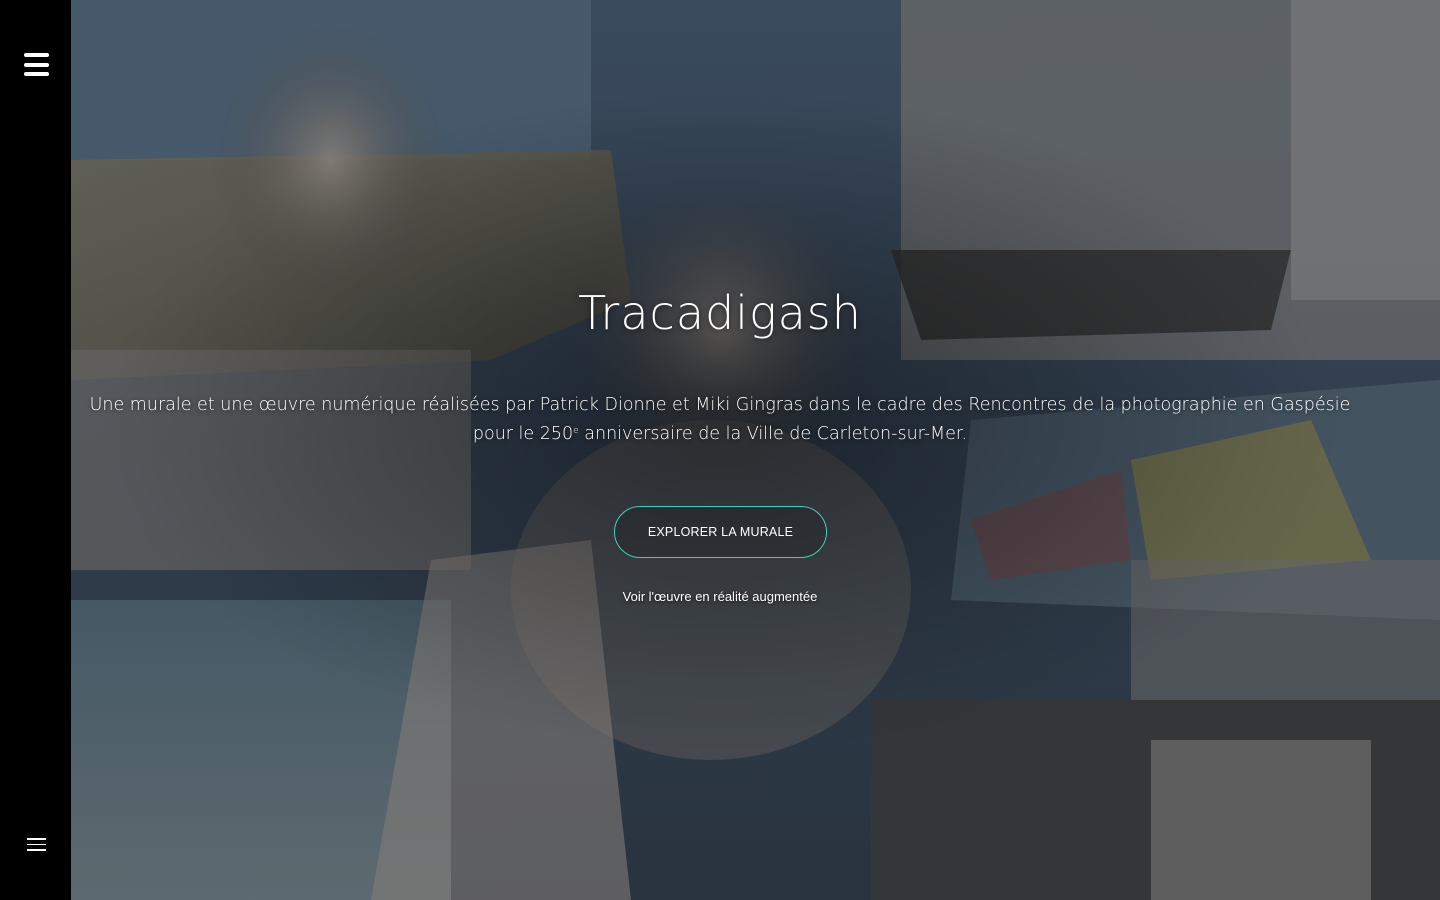 The width and height of the screenshot is (1440, 900). Describe the element at coordinates (36, 844) in the screenshot. I see `secondary-menu-icon` at that location.